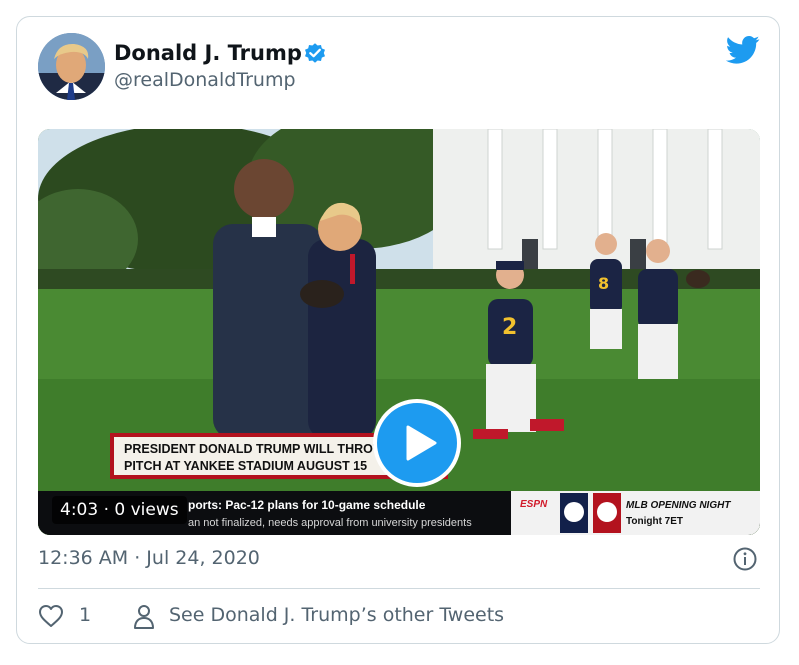  I want to click on promo-line-1: MLB OPENING NIGHT, so click(678, 505).